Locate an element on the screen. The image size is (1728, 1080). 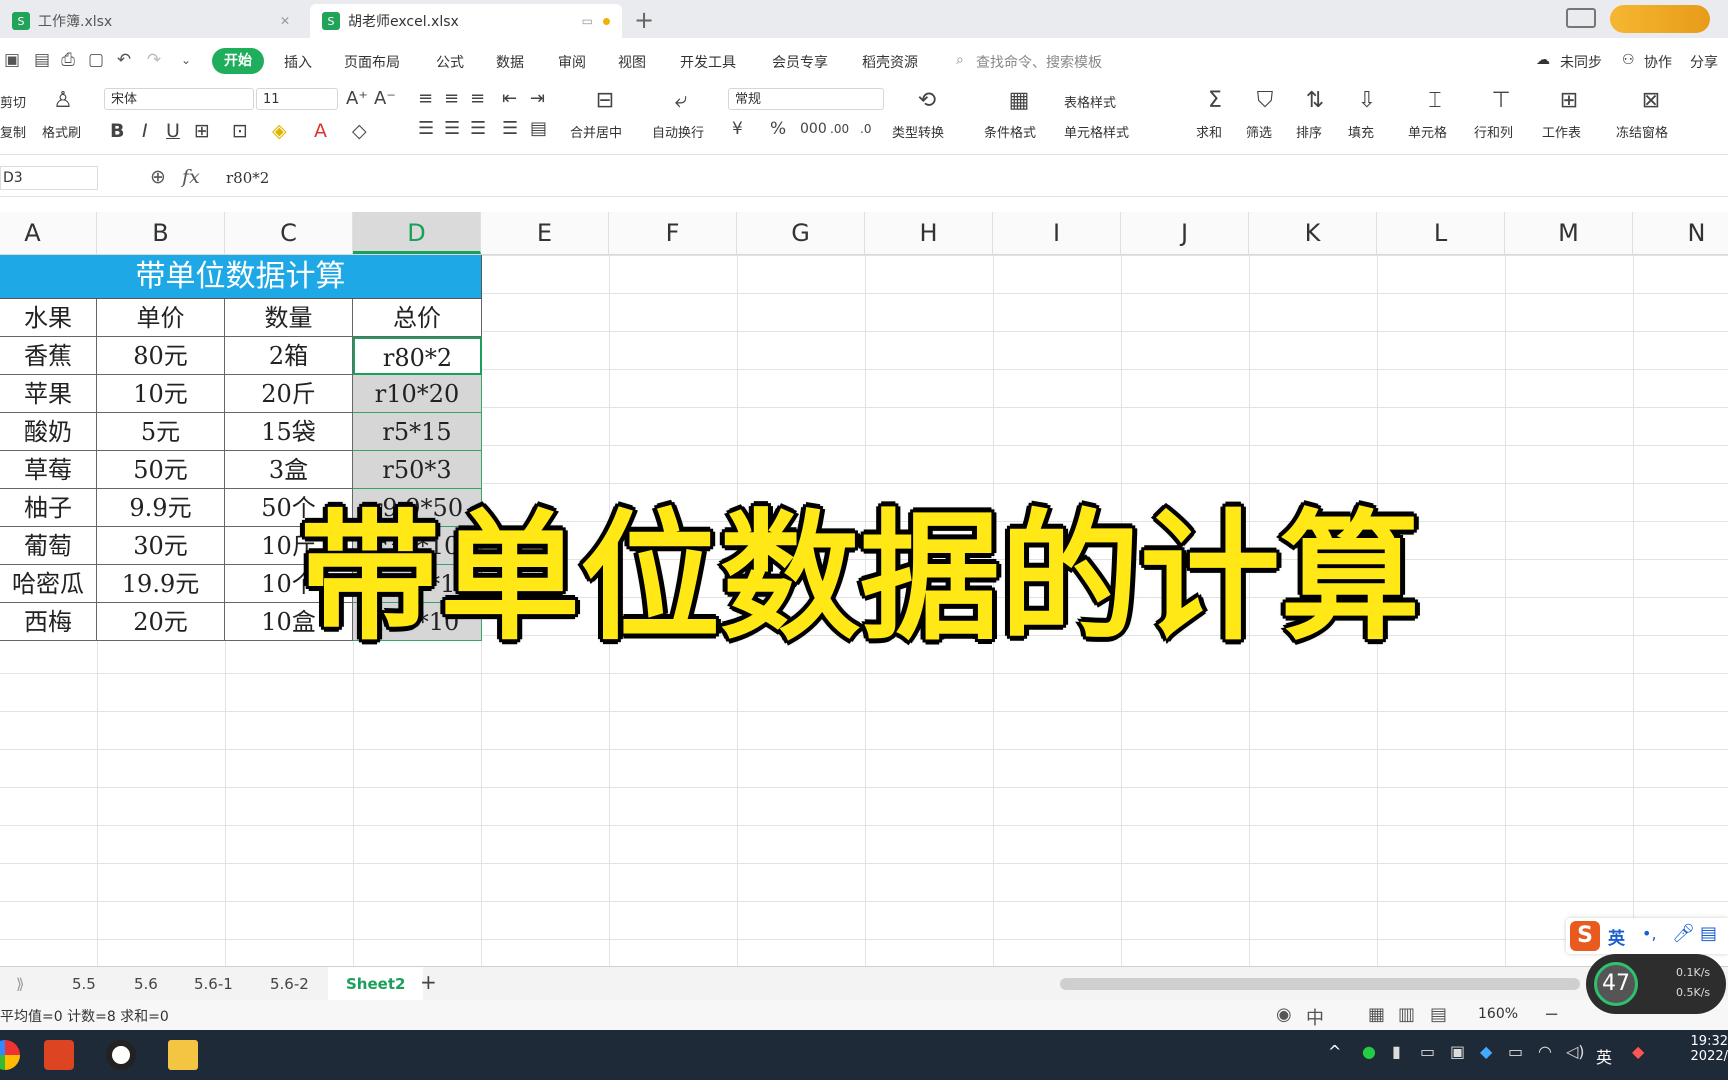
cloud-sync-icon: ☁ is located at coordinates (1543, 60).